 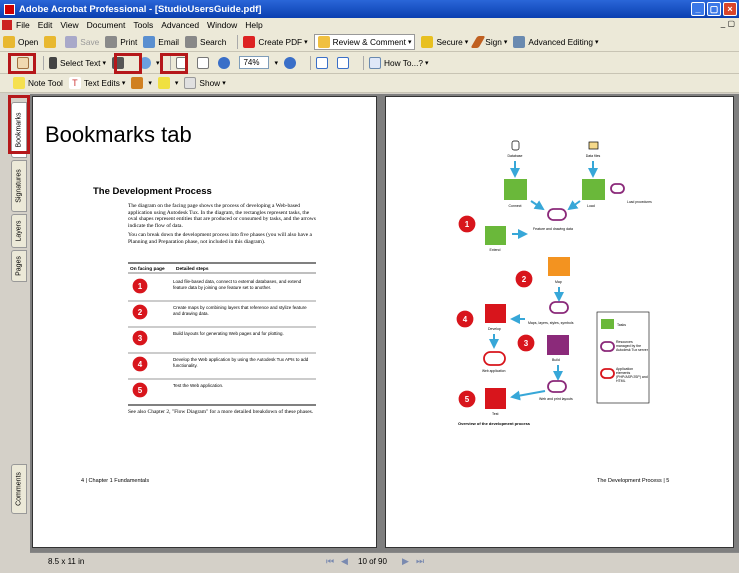 I want to click on tab-pages: Pages, so click(x=19, y=266).